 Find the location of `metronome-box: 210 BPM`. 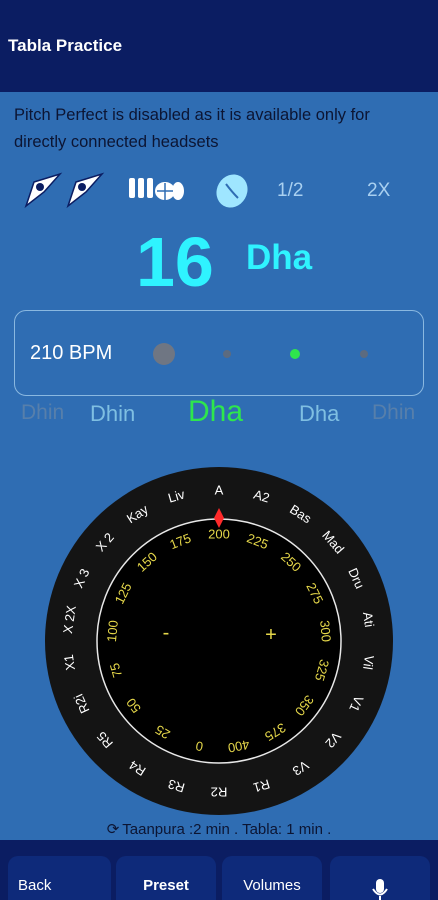

metronome-box: 210 BPM is located at coordinates (219, 353).